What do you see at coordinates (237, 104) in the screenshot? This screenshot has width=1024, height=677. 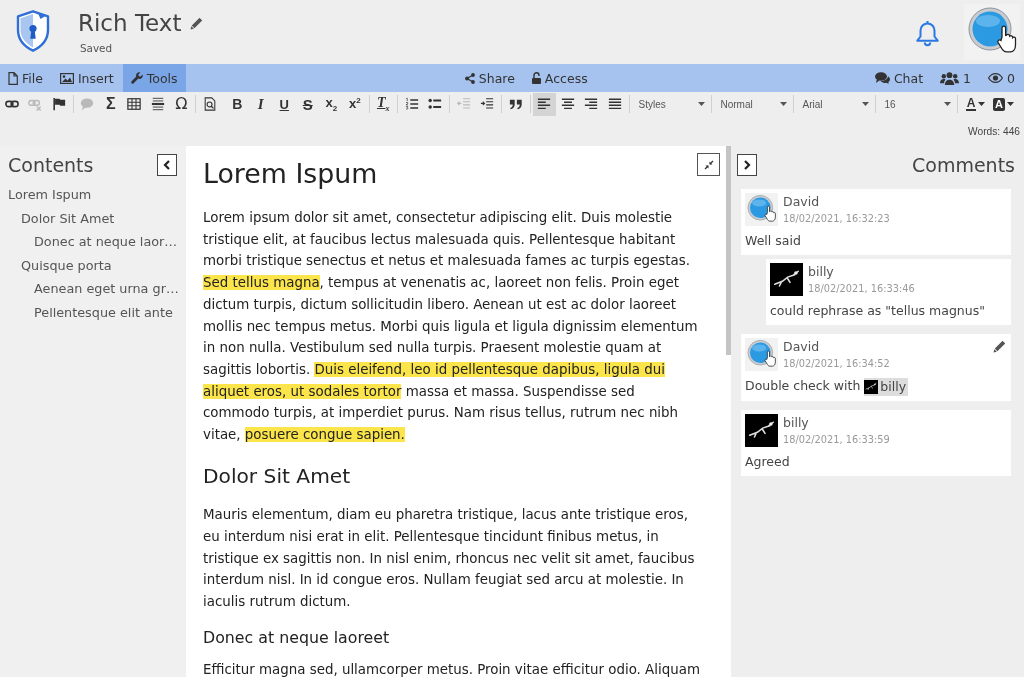 I see `bold-button: B` at bounding box center [237, 104].